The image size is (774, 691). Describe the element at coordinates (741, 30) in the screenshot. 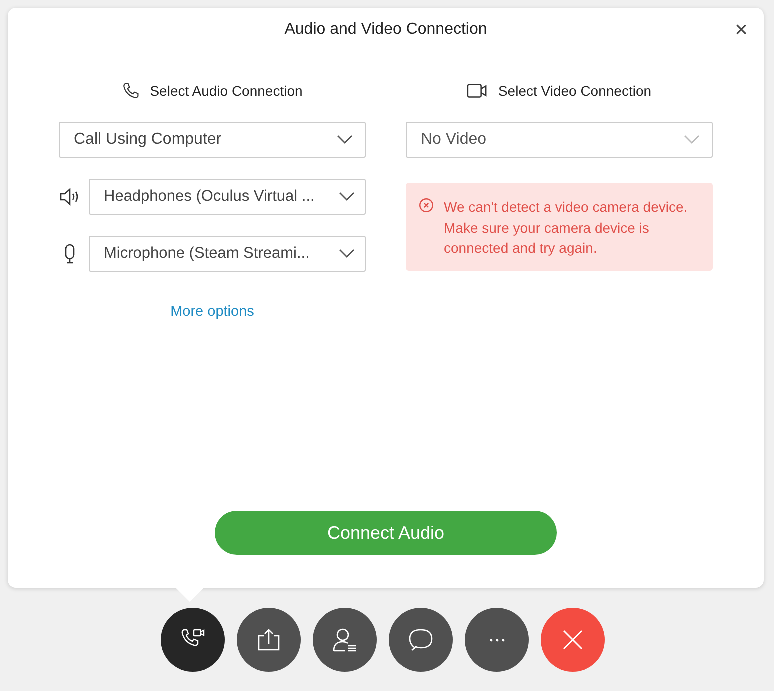

I see `close-button: ×` at that location.